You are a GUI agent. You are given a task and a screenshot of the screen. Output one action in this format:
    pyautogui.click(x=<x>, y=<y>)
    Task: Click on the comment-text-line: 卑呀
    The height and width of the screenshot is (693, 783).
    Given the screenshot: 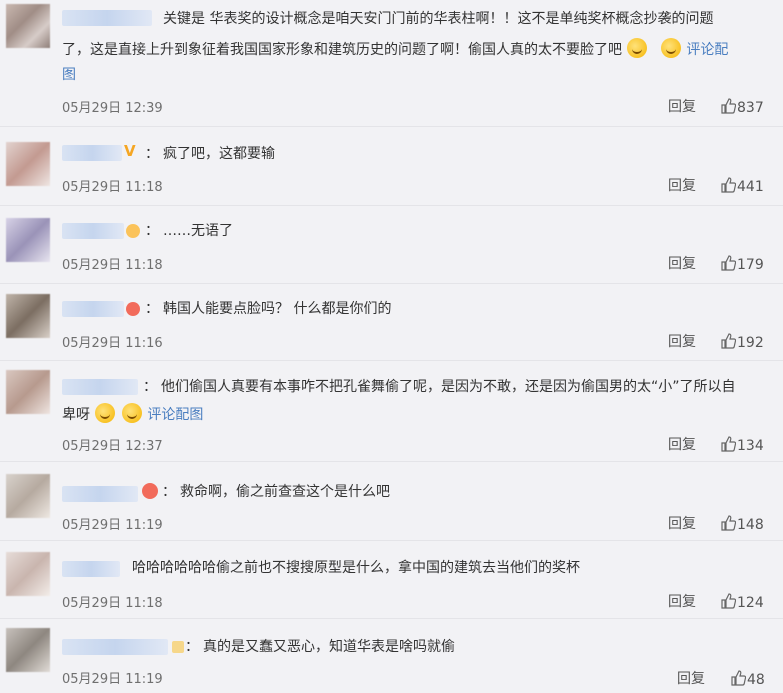 What is the action you would take?
    pyautogui.click(x=76, y=415)
    